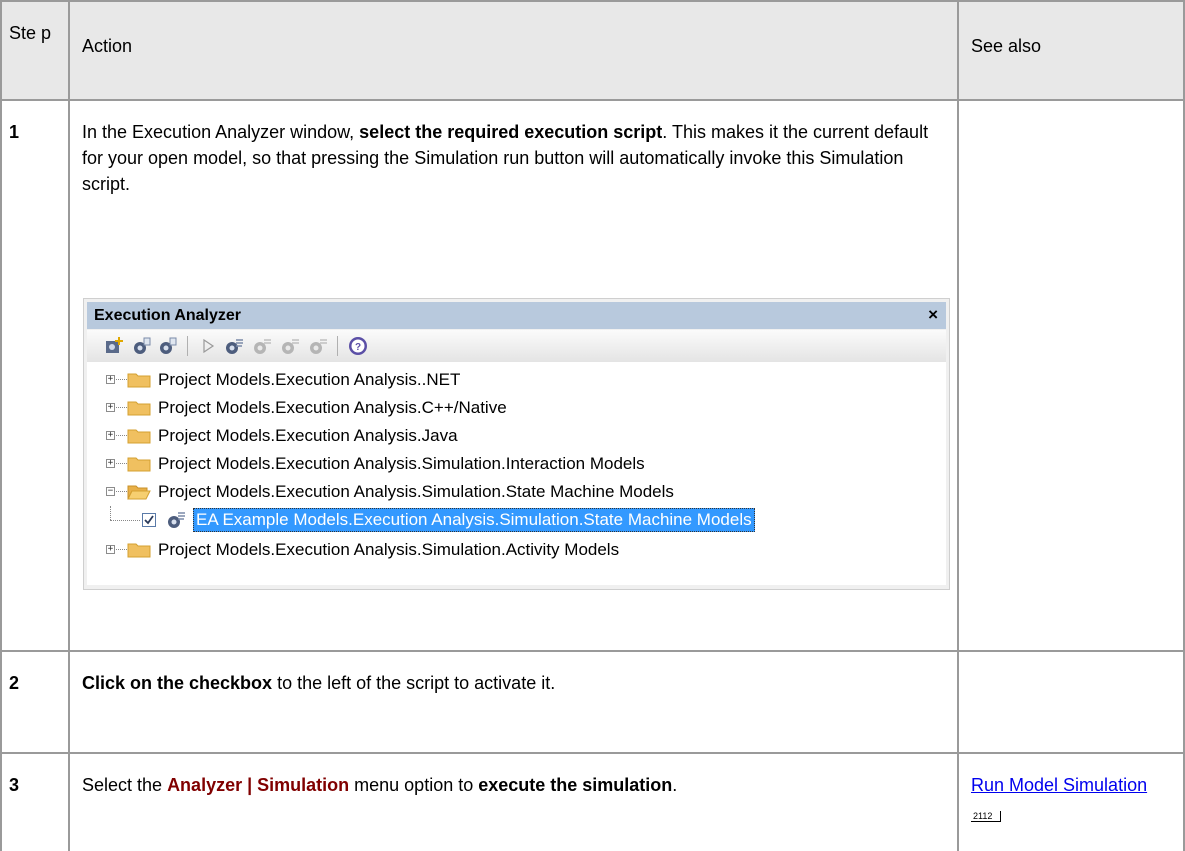 The width and height of the screenshot is (1185, 851). Describe the element at coordinates (177, 683) in the screenshot. I see `action-emphasis: Click on the checkbox` at that location.